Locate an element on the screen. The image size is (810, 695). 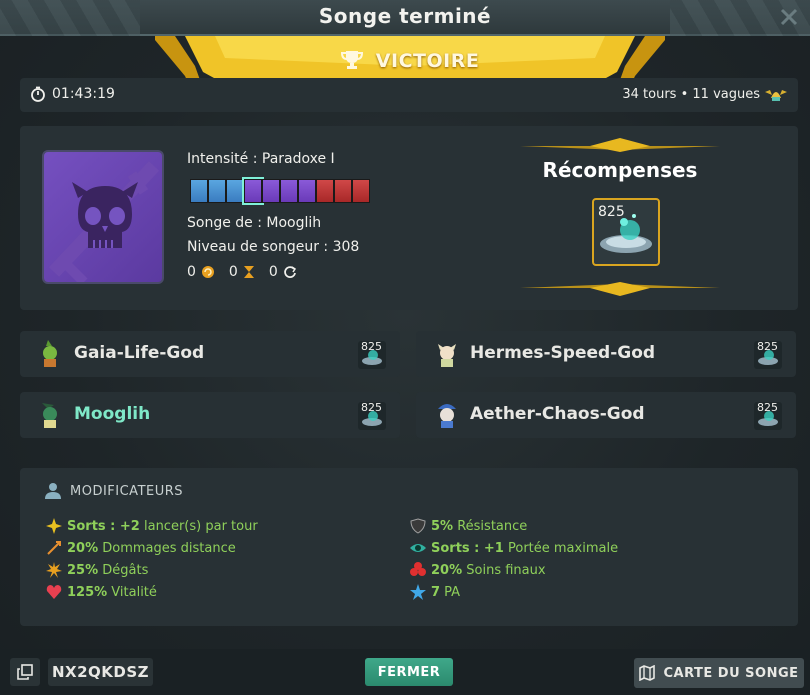
copy-code-button is located at coordinates (25, 672).